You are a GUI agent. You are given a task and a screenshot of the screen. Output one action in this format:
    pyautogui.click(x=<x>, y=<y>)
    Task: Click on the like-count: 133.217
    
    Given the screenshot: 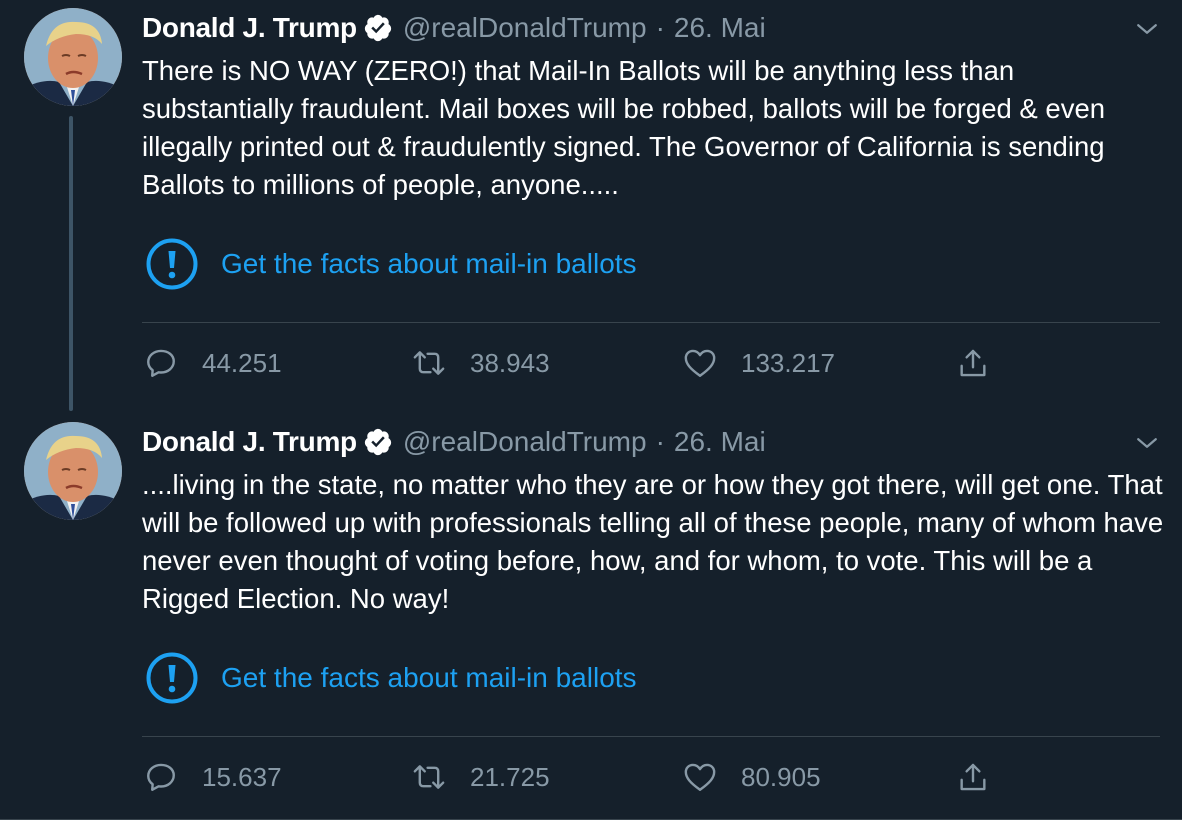 What is the action you would take?
    pyautogui.click(x=788, y=362)
    